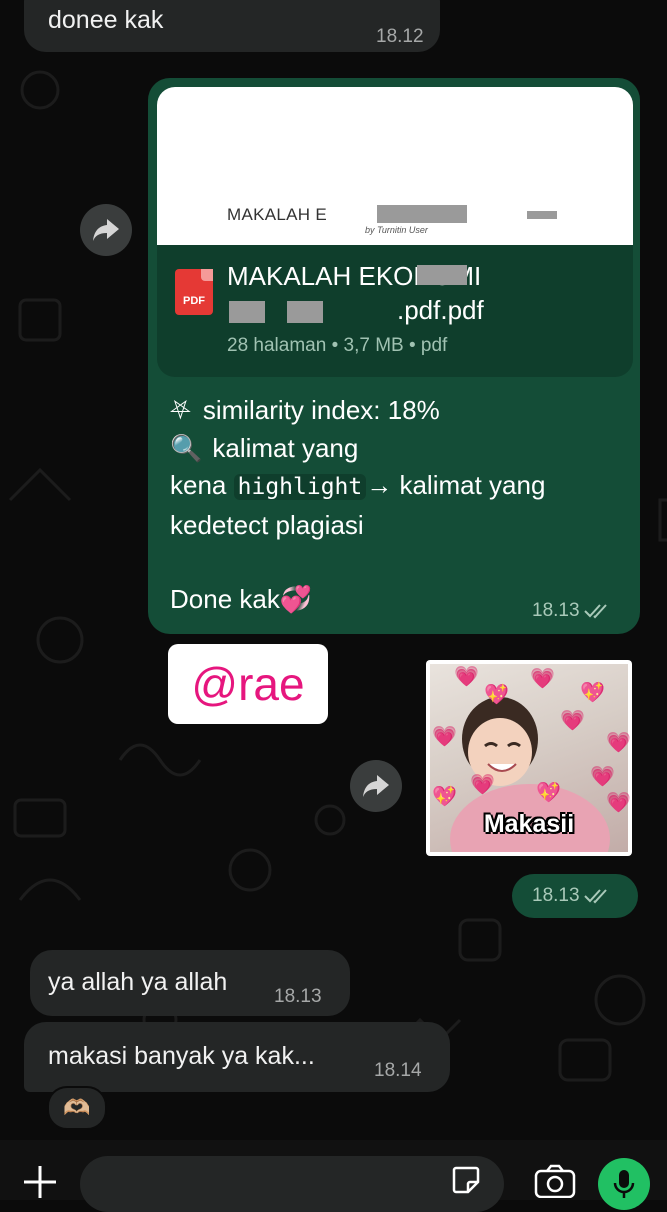  What do you see at coordinates (400, 36) in the screenshot?
I see `message-time: 18.12` at bounding box center [400, 36].